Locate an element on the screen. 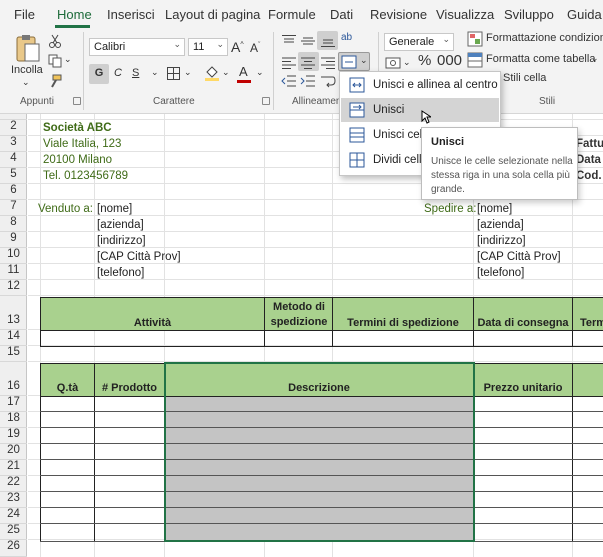 Image resolution: width=603 pixels, height=557 pixels. font-size-field: 11 ⌄ is located at coordinates (208, 47).